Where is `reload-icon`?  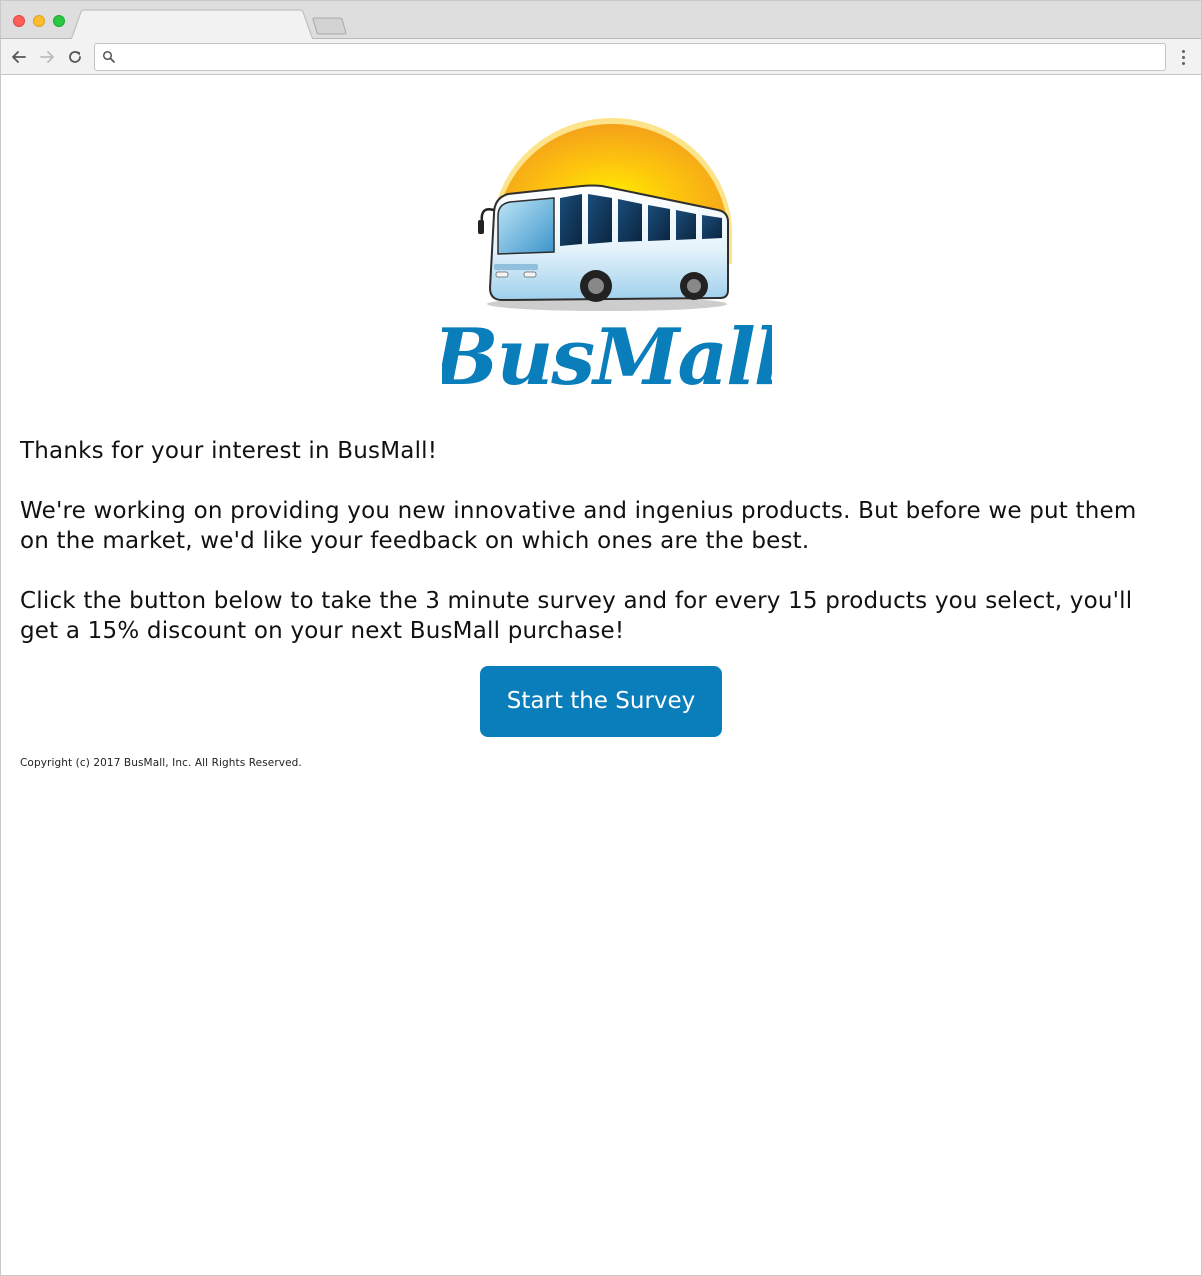 reload-icon is located at coordinates (75, 57).